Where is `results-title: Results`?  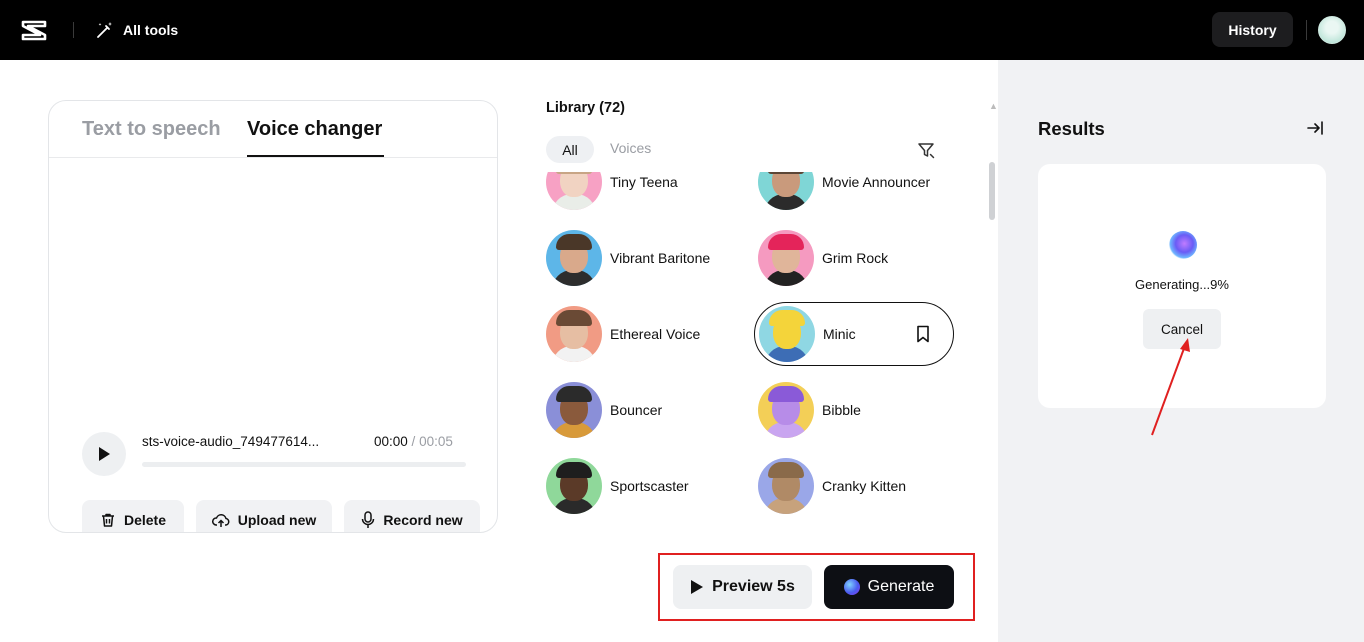 results-title: Results is located at coordinates (1071, 128).